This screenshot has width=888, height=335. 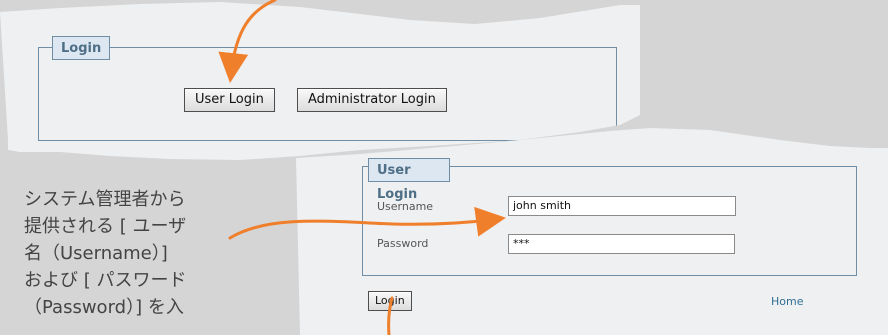 What do you see at coordinates (105, 226) in the screenshot?
I see `annotation-line: 提供される [ ユーザ` at bounding box center [105, 226].